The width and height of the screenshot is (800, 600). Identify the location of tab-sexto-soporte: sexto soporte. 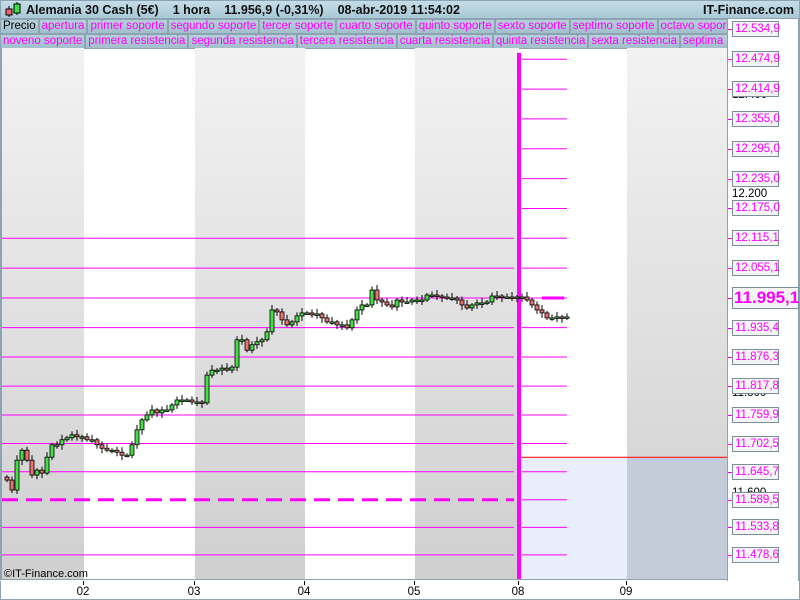
(532, 26).